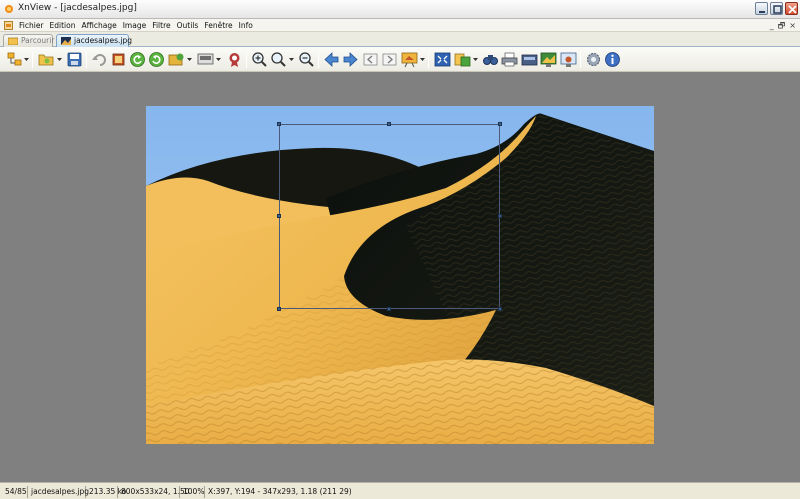 The height and width of the screenshot is (499, 800). I want to click on selection-rectangle, so click(389, 216).